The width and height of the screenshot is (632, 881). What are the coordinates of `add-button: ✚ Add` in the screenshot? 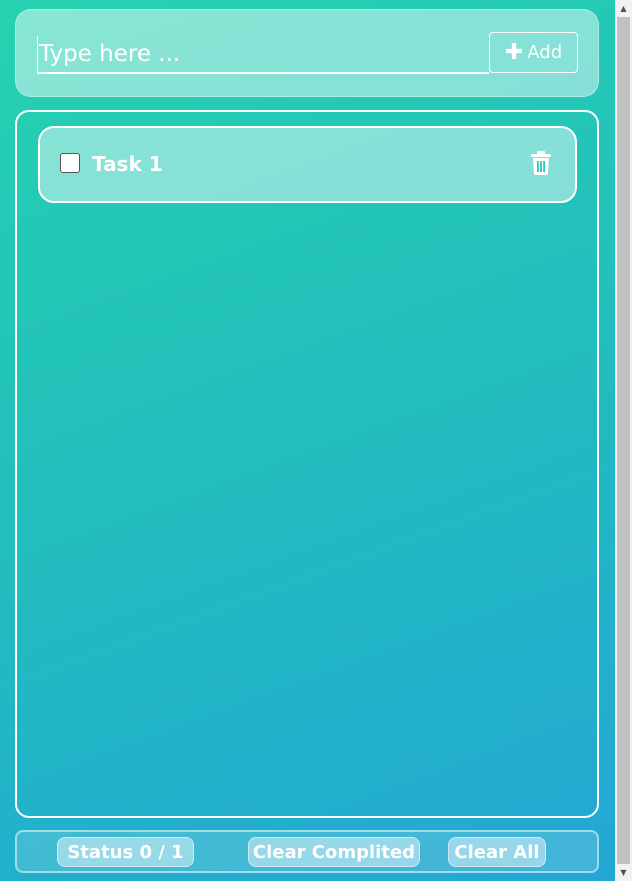 It's located at (533, 52).